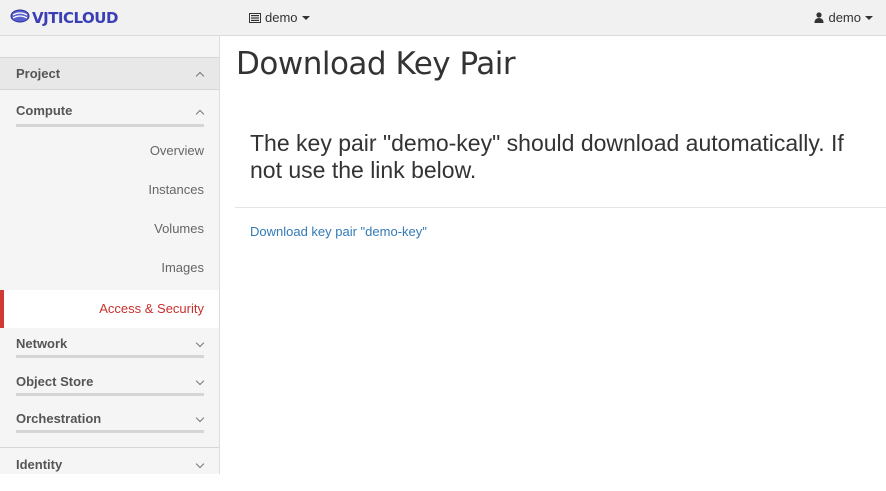  I want to click on sidebar-item-images: Images, so click(109, 268).